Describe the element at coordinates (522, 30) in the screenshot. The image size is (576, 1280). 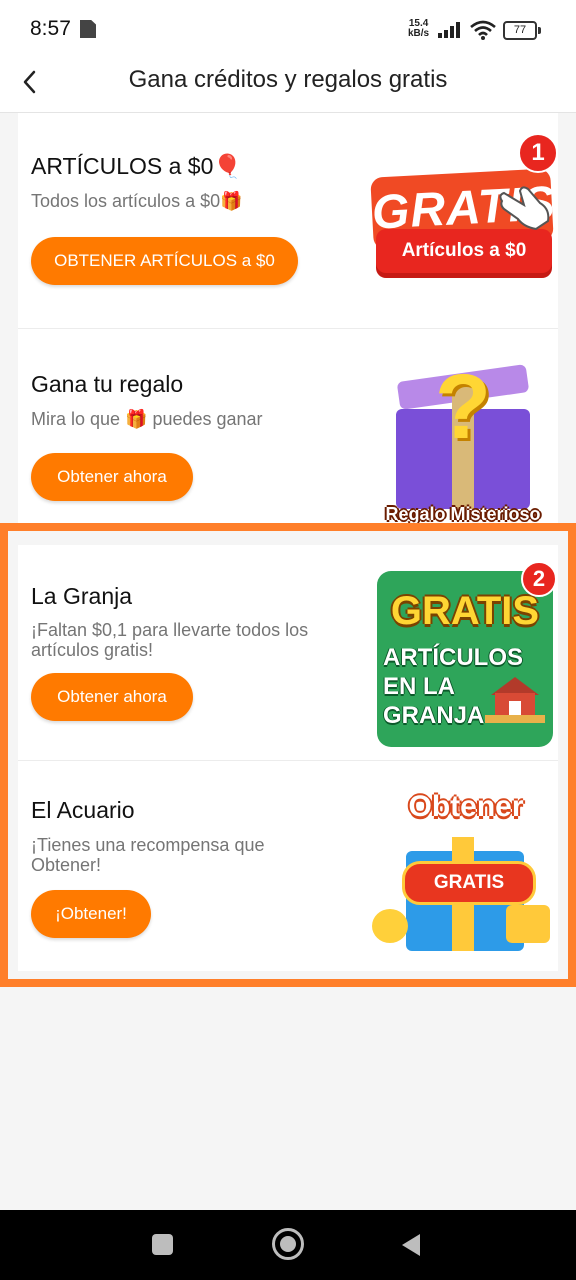
I see `battery-icon: 77` at that location.